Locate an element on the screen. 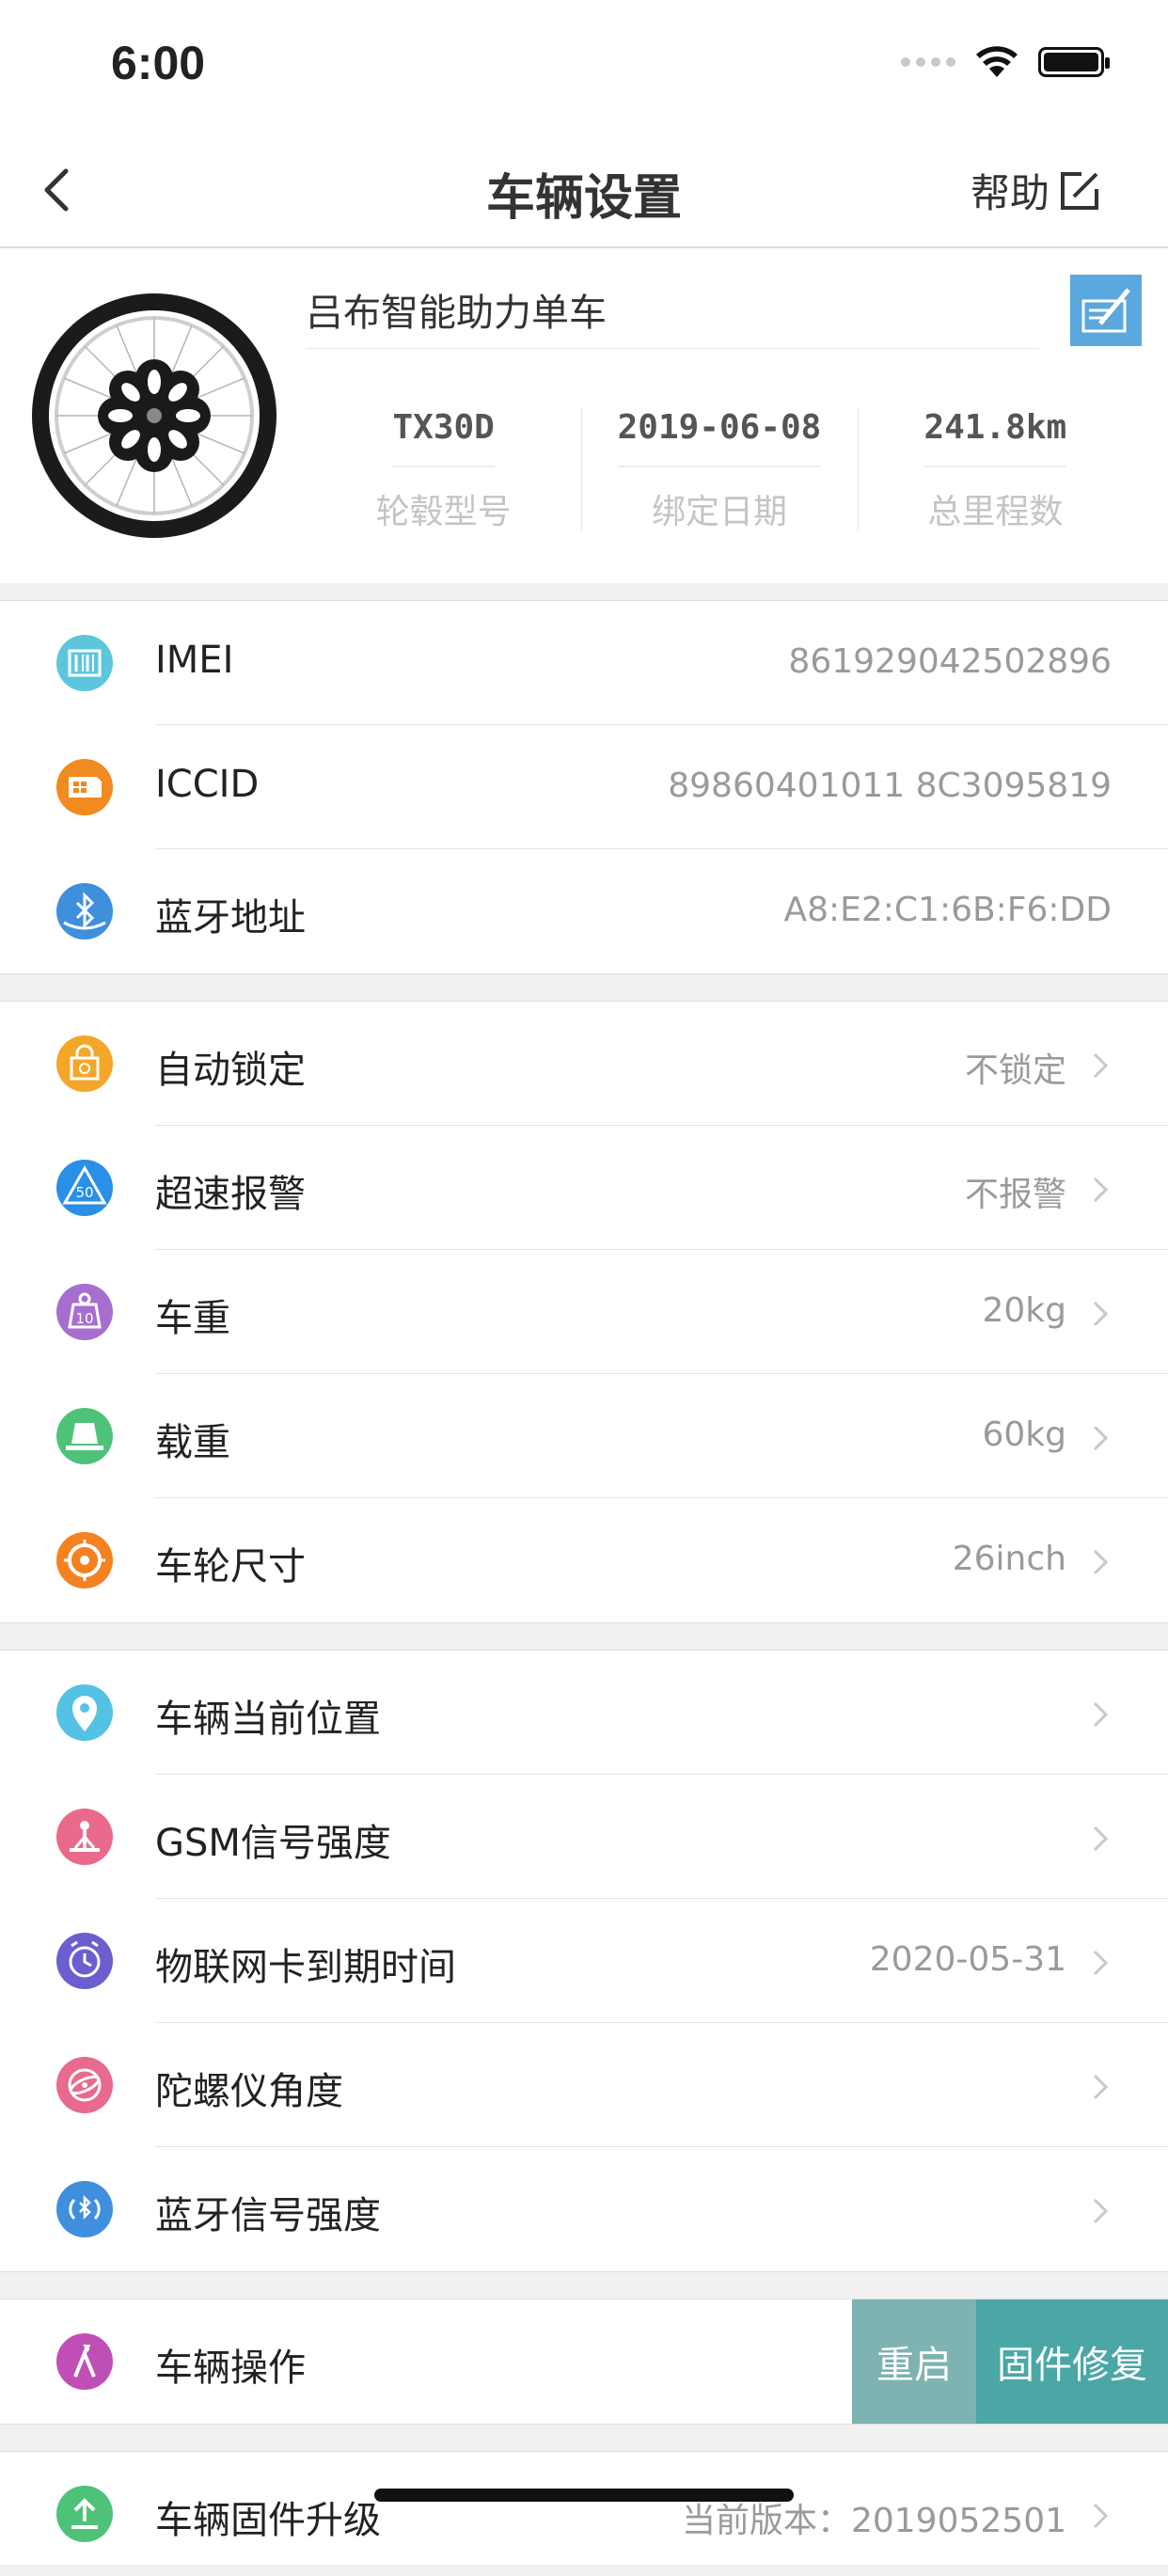  bike-stats: TX30D 轮毂型号 2019-06-08 绑定日期 241.8km 总里程数 is located at coordinates (719, 470).